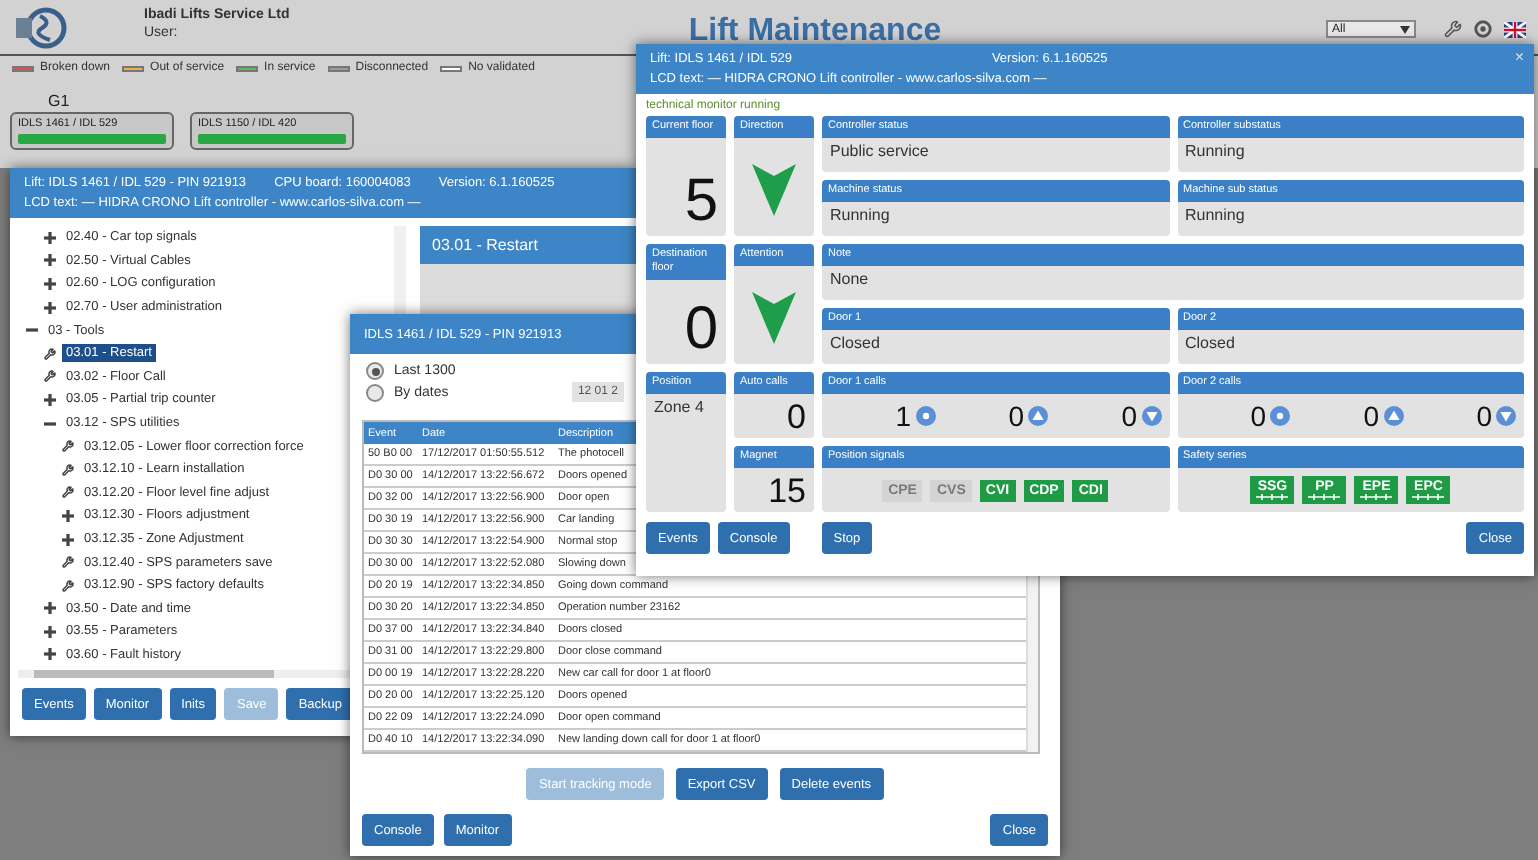 The image size is (1538, 860). I want to click on card-value: 5, so click(701, 202).